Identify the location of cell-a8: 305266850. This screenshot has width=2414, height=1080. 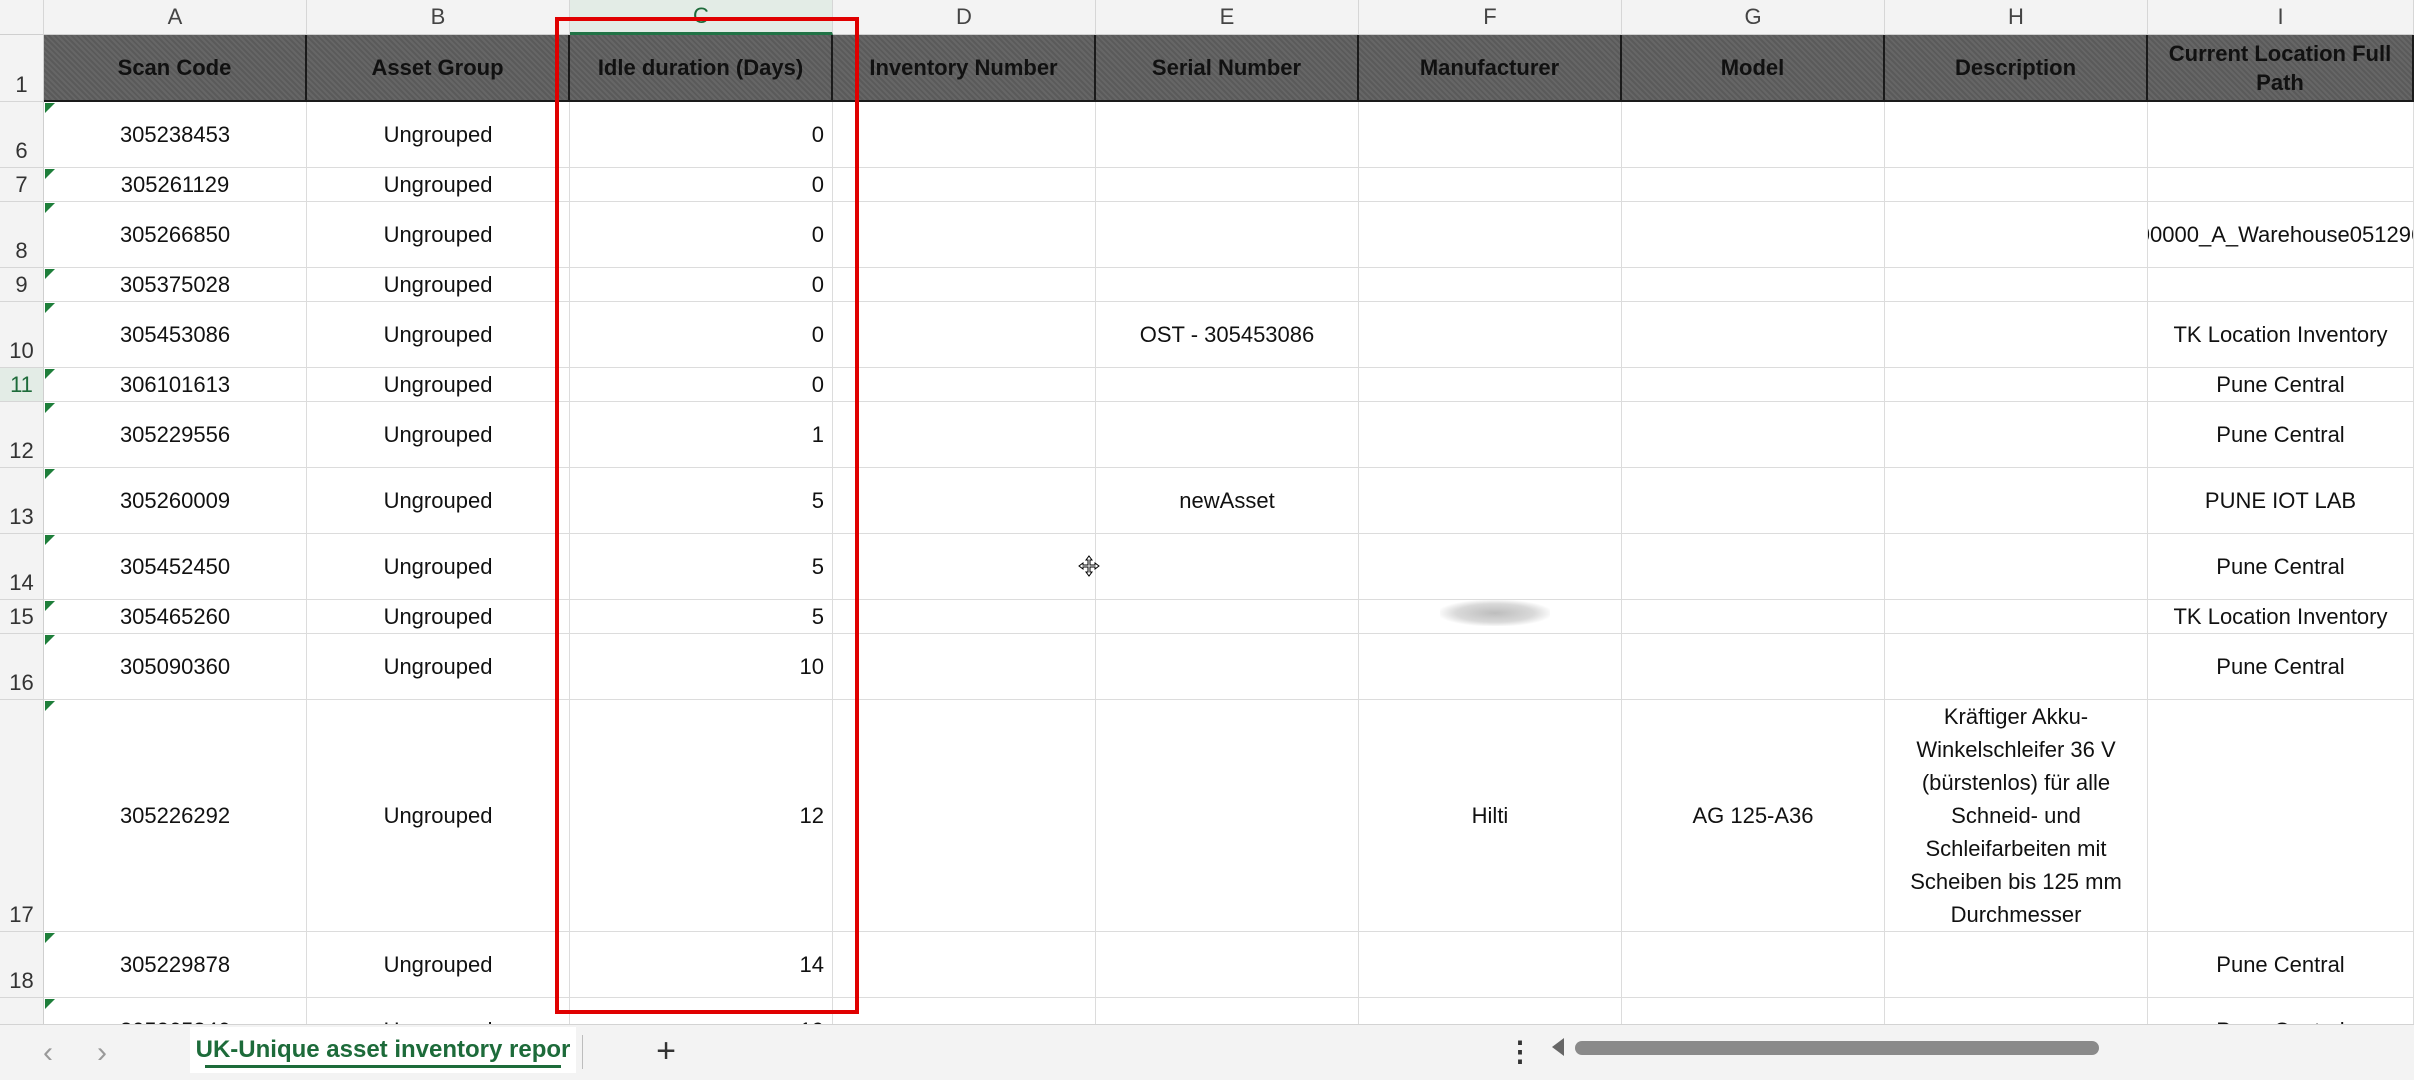
(175, 235).